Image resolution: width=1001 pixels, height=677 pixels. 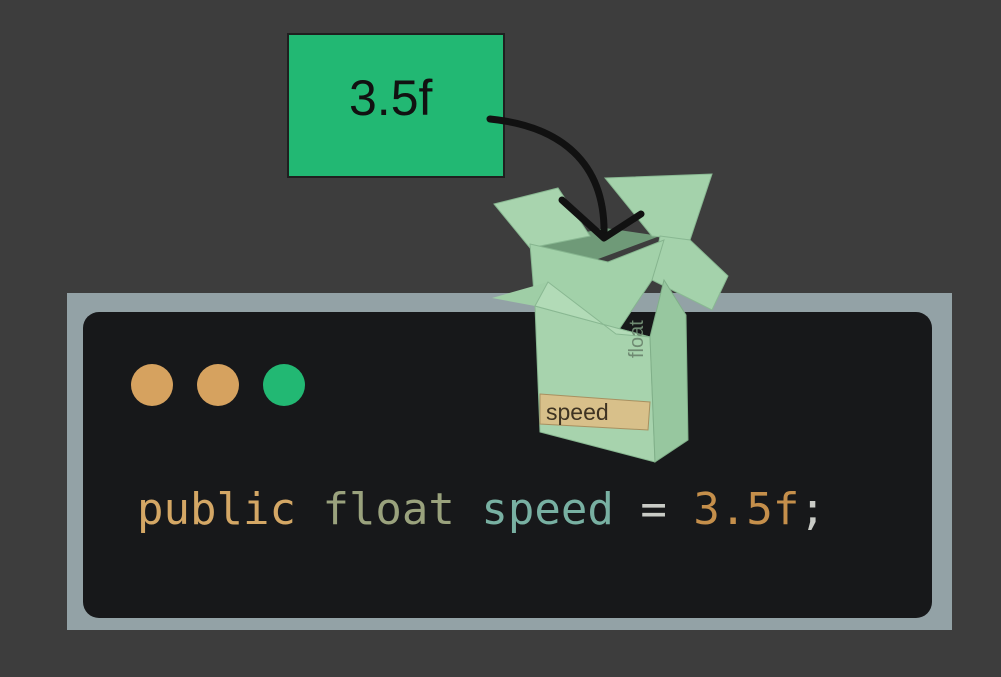 What do you see at coordinates (637, 339) in the screenshot?
I see `box-side-label: float` at bounding box center [637, 339].